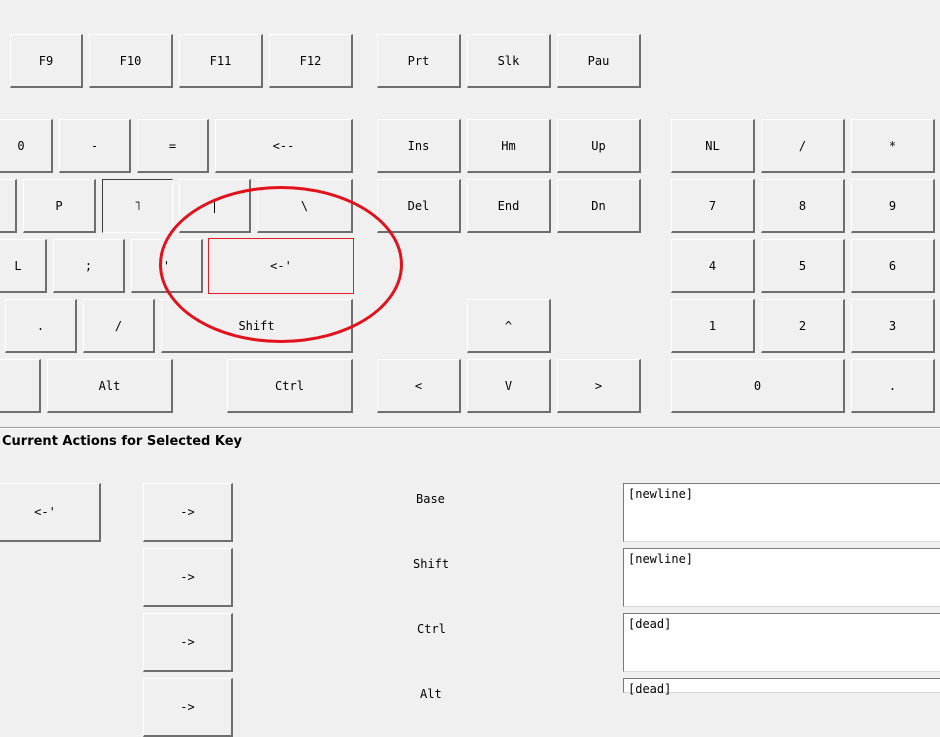 This screenshot has height=737, width=940. Describe the element at coordinates (713, 266) in the screenshot. I see `key-numpad-4: 4` at that location.